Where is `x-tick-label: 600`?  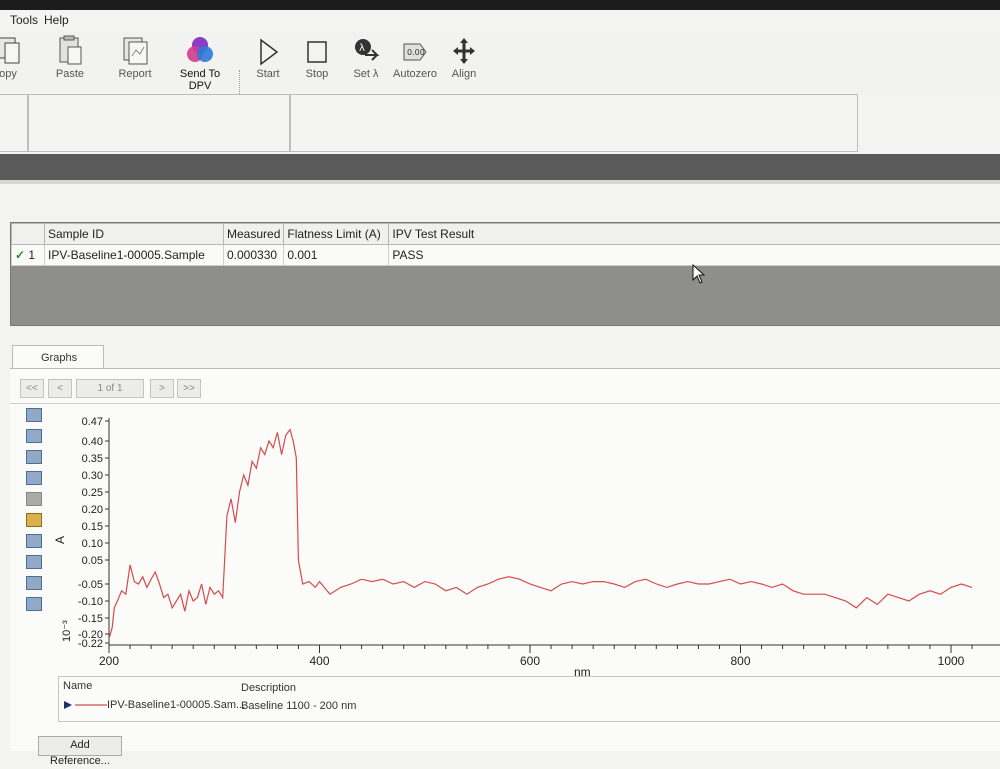
x-tick-label: 600 is located at coordinates (530, 661).